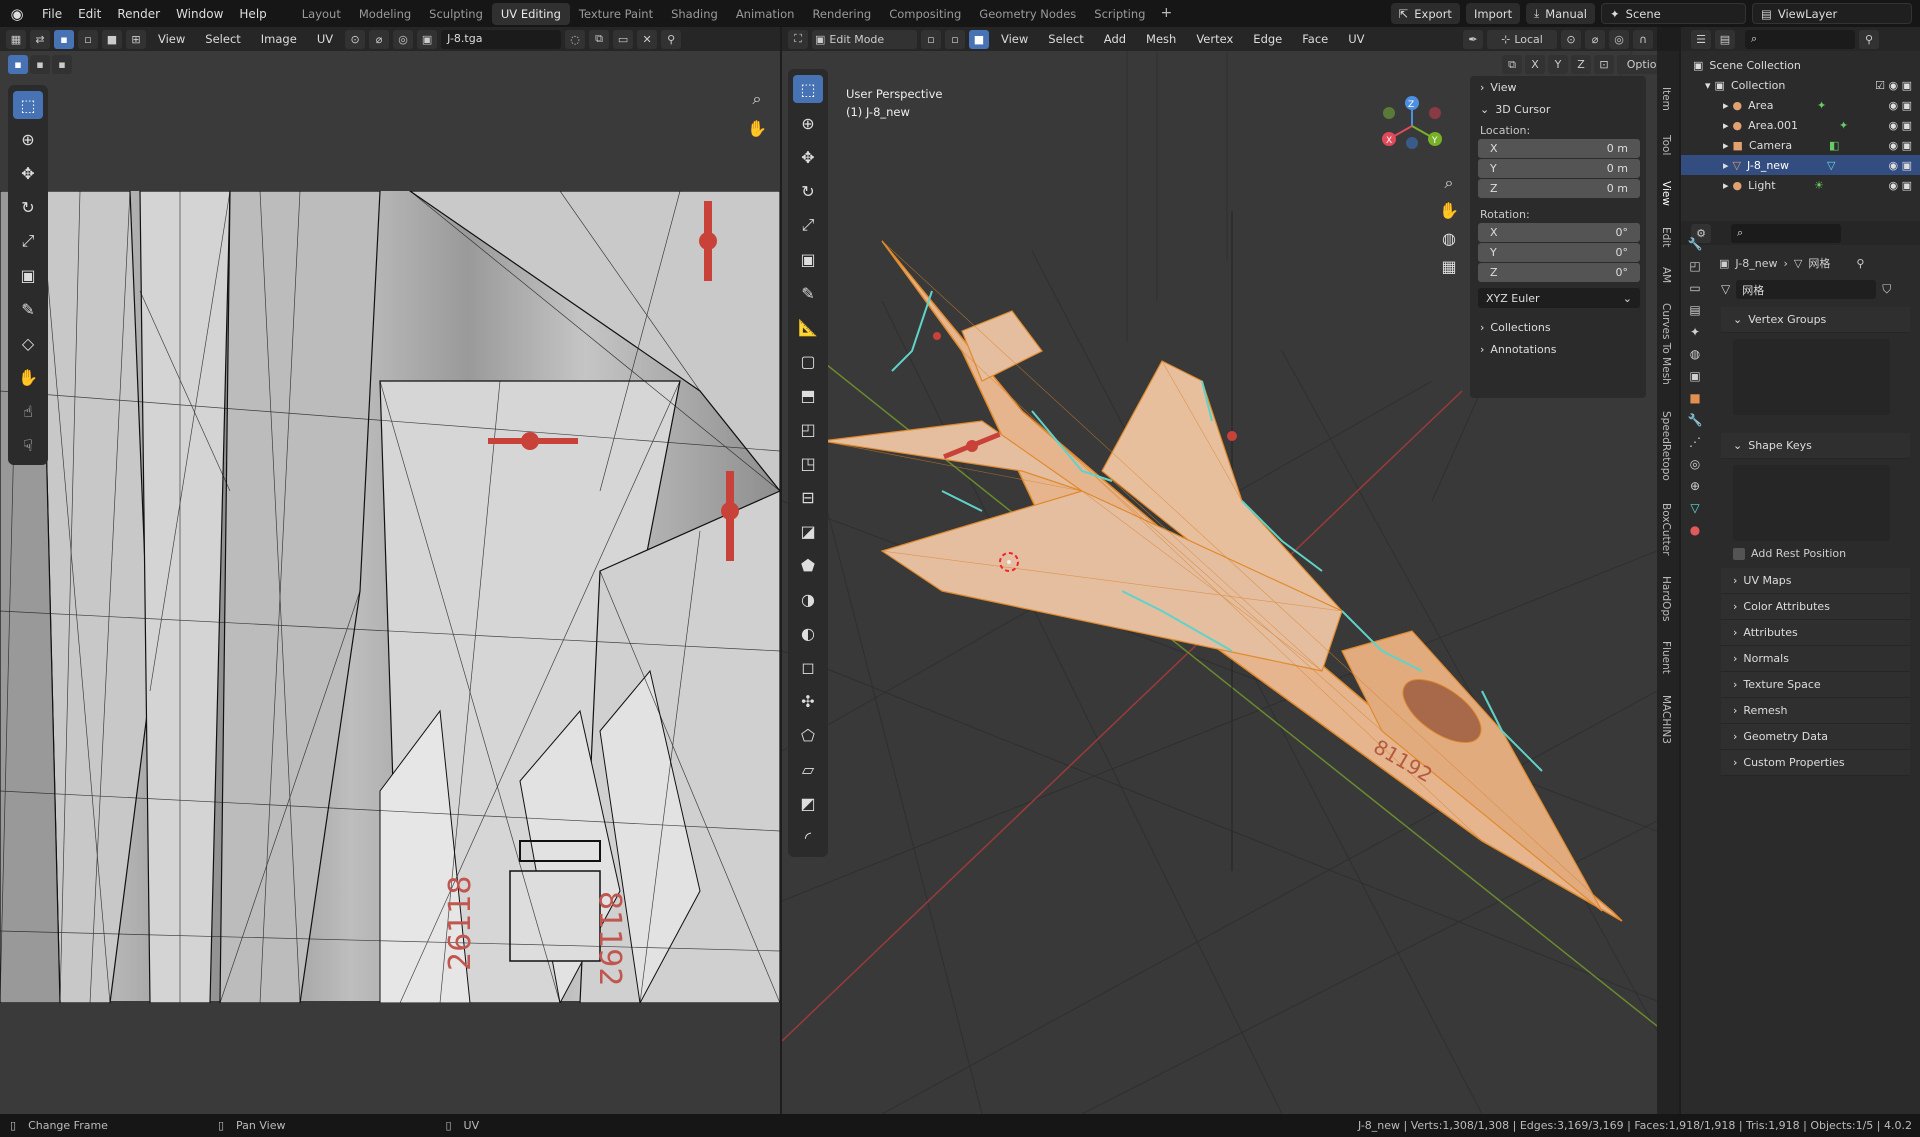 The width and height of the screenshot is (1920, 1137). Describe the element at coordinates (1800, 185) in the screenshot. I see `outliner-item-light: ▸ ● Light ☀ ◉ ▣` at that location.